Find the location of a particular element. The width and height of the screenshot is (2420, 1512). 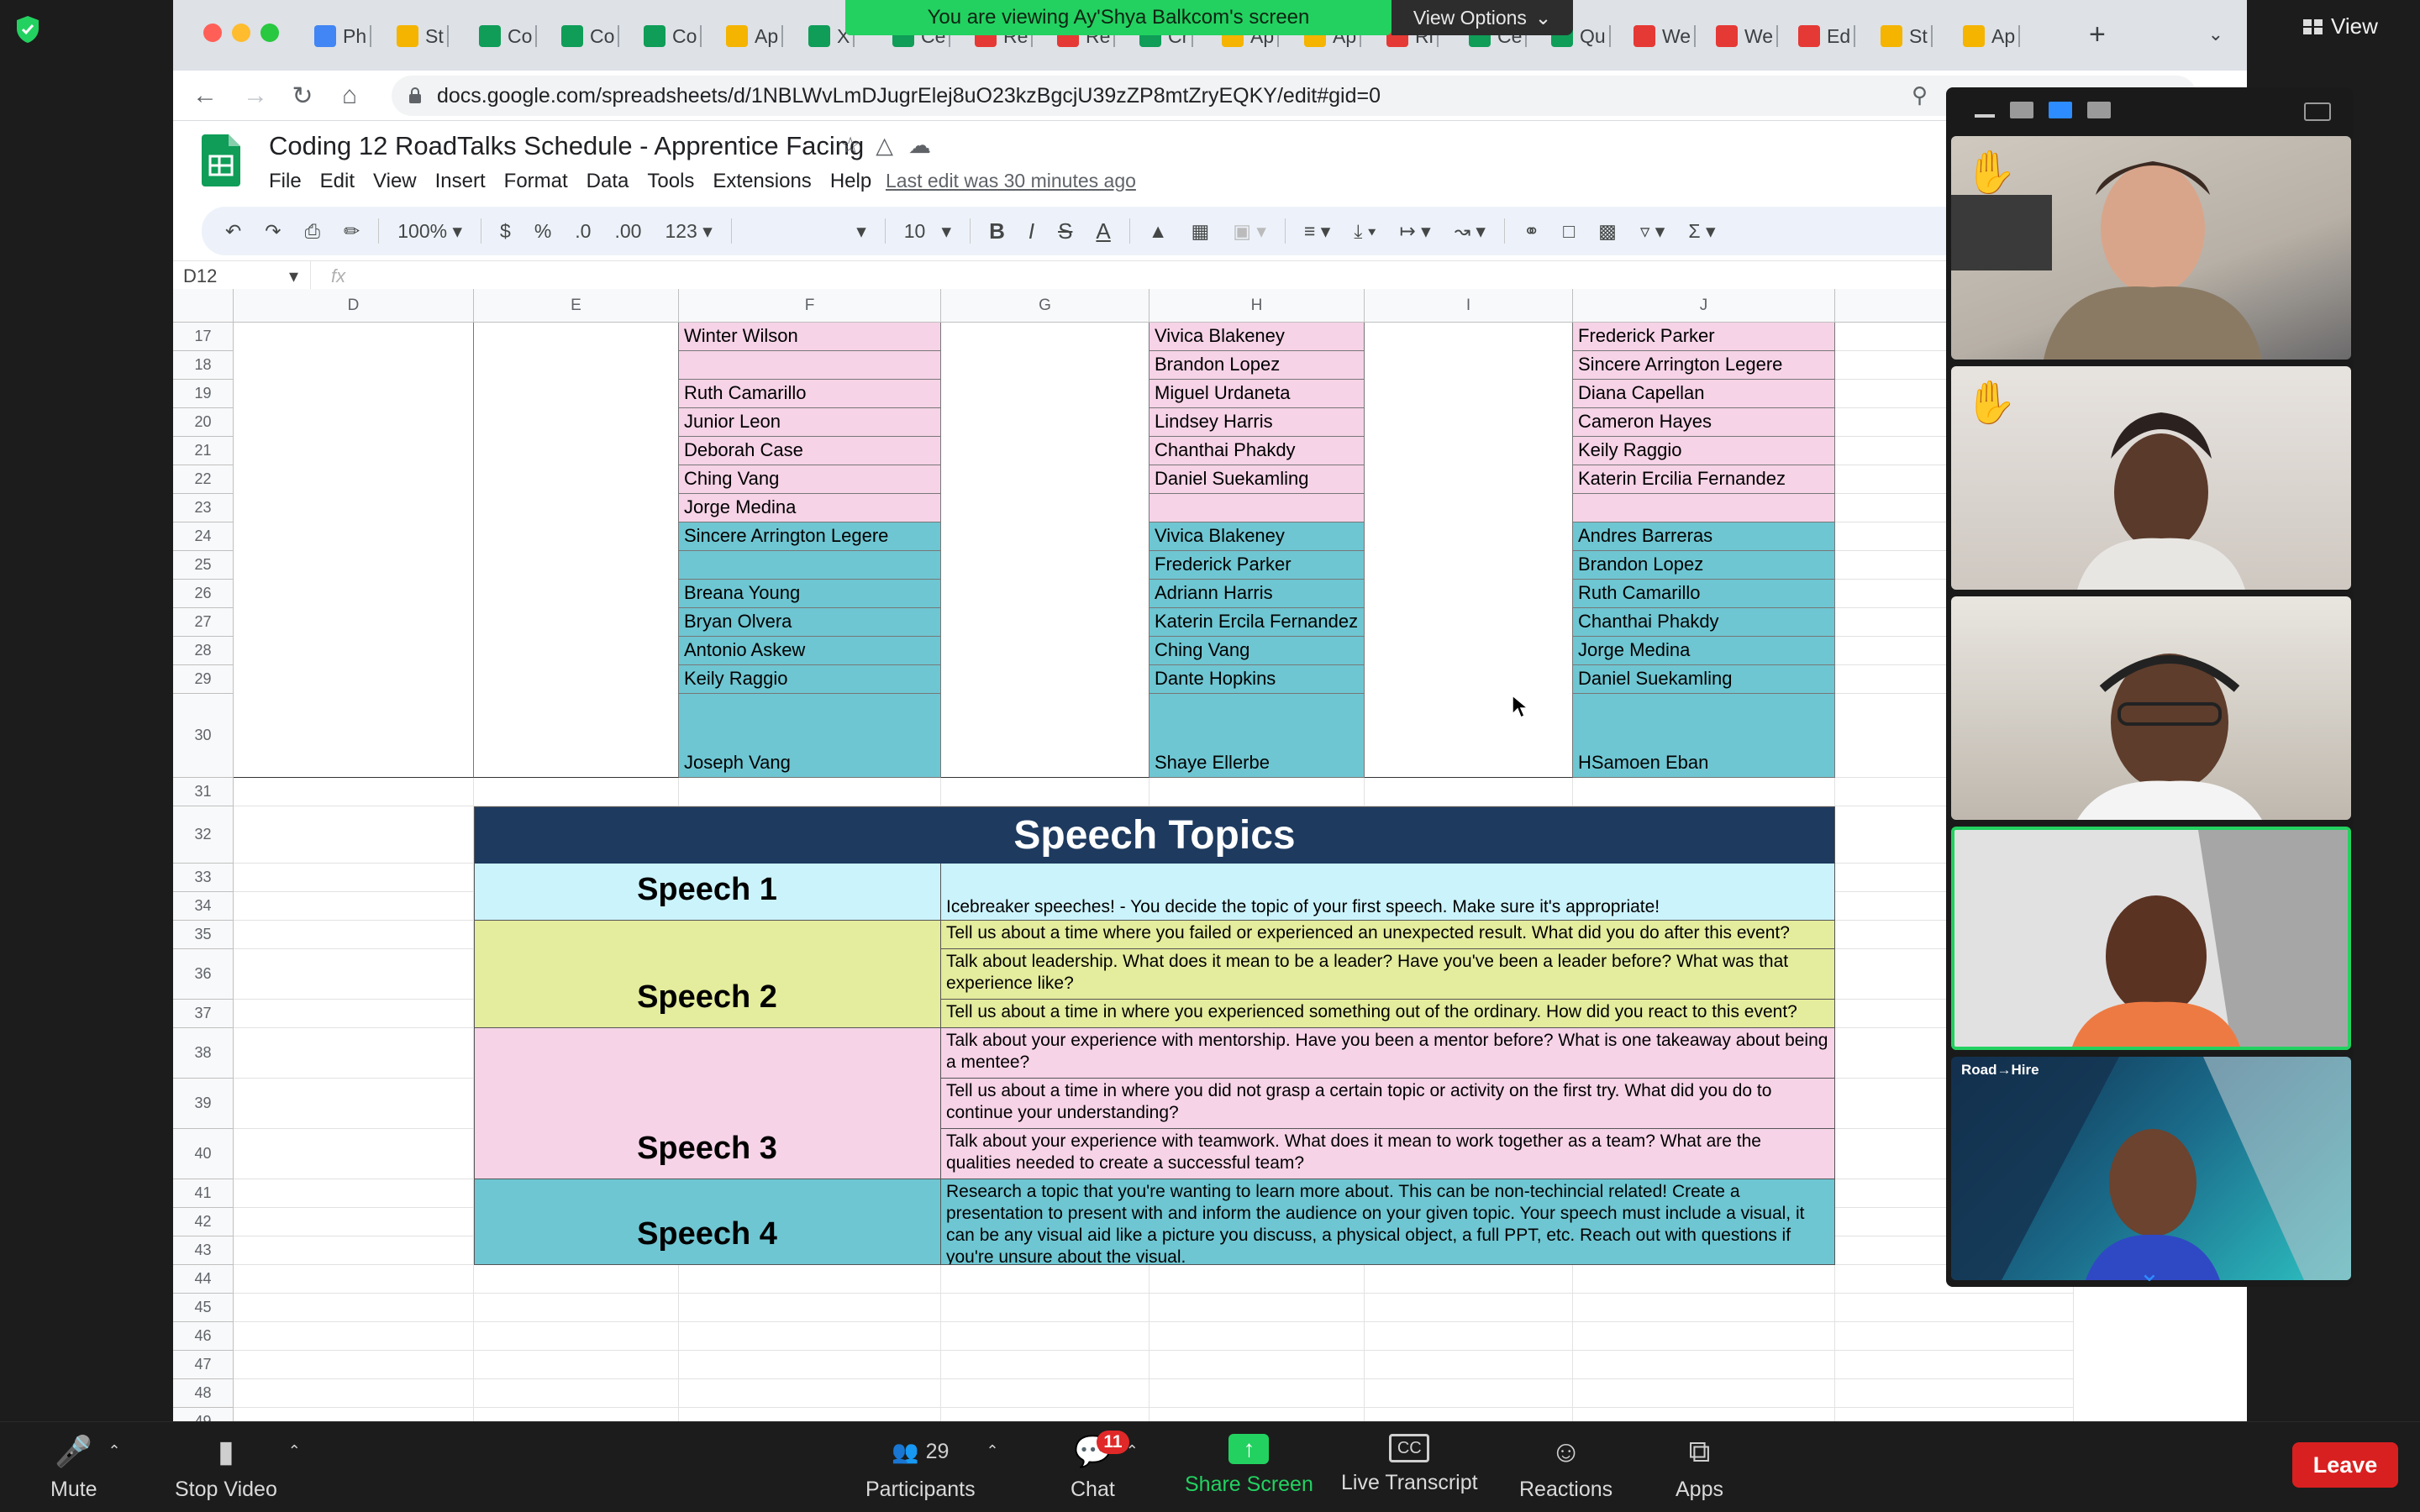

hide-video-icon is located at coordinates (2022, 110).